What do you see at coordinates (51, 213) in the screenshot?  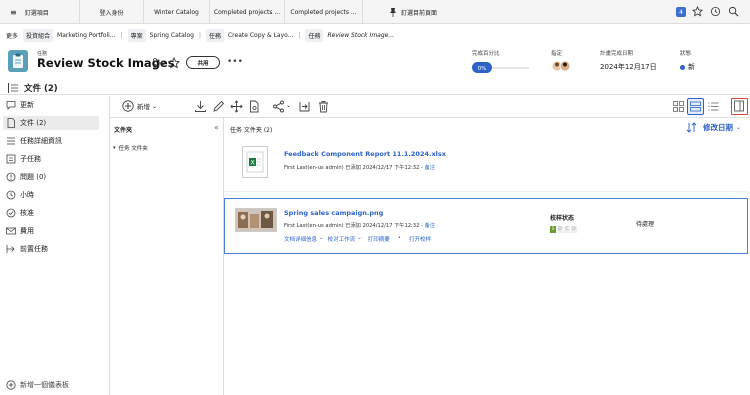 I see `sidebar-item-approvals: 核准` at bounding box center [51, 213].